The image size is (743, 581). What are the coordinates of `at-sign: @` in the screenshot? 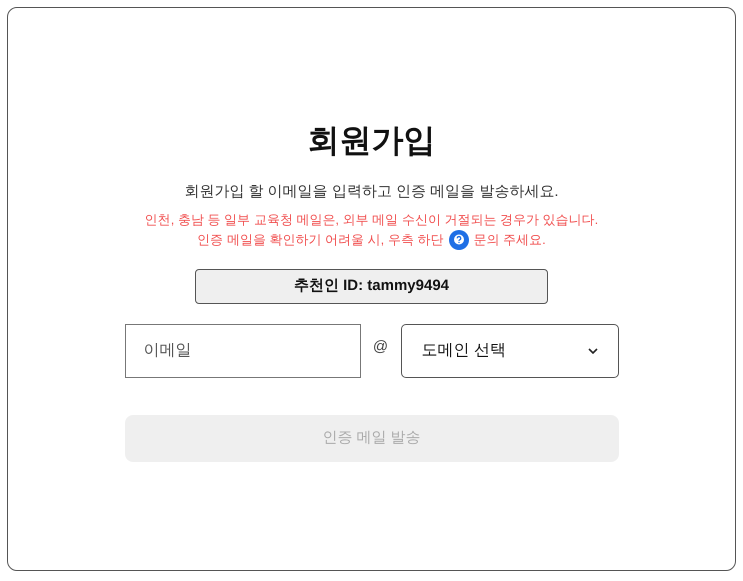 It's located at (381, 347).